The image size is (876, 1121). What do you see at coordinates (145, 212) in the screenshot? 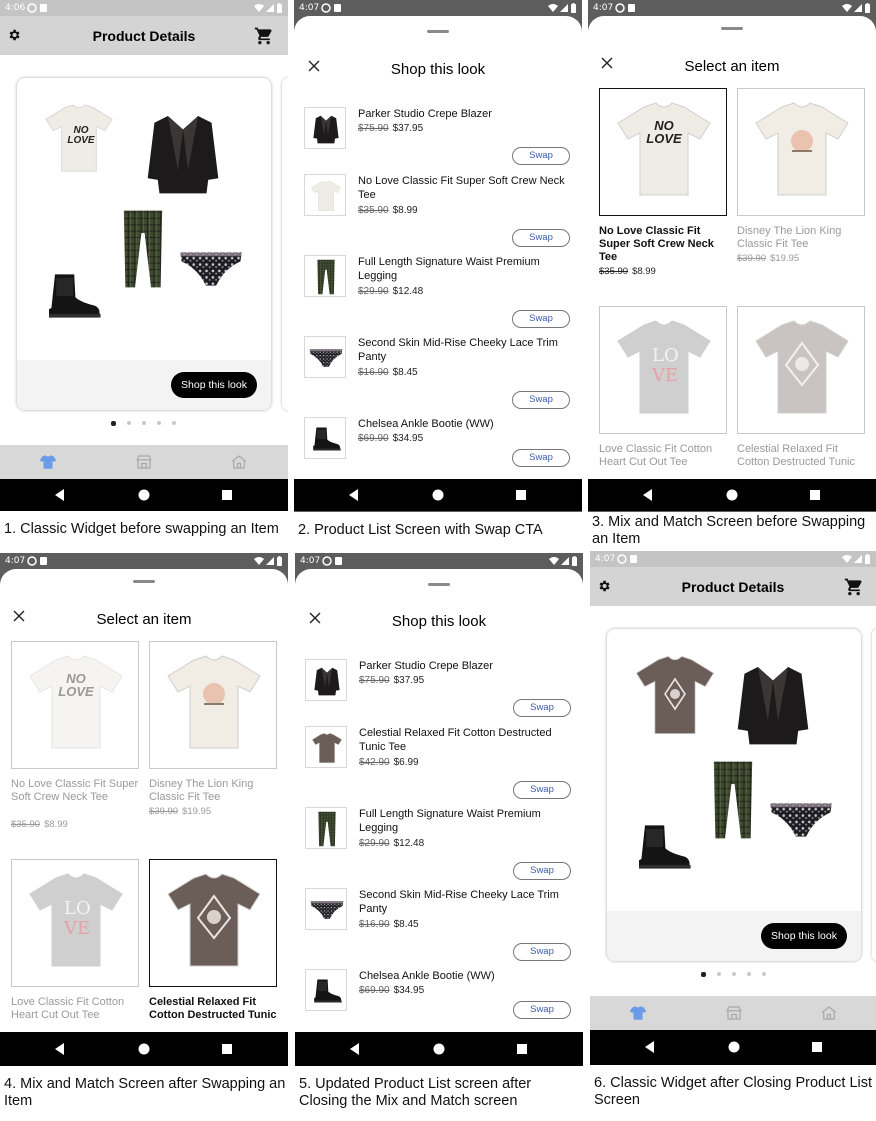
I see `outfit-image: NO LOVE` at bounding box center [145, 212].